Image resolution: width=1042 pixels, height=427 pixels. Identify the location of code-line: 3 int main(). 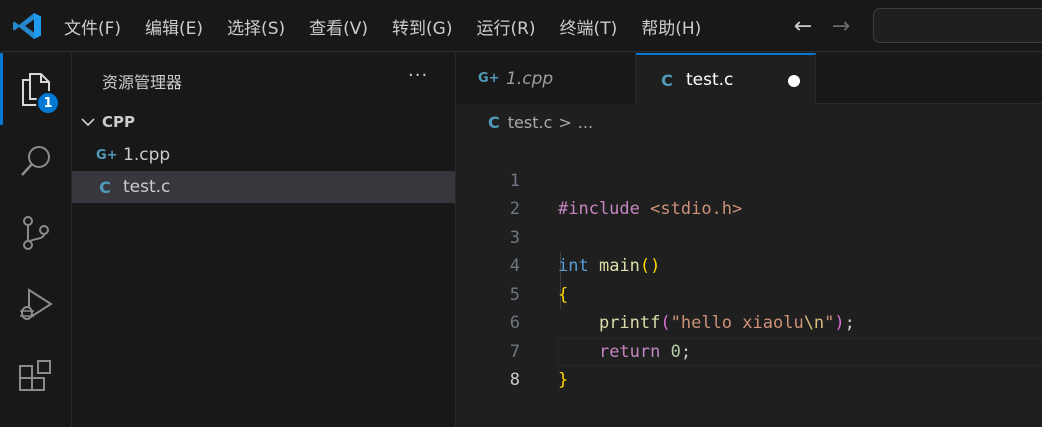
(749, 236).